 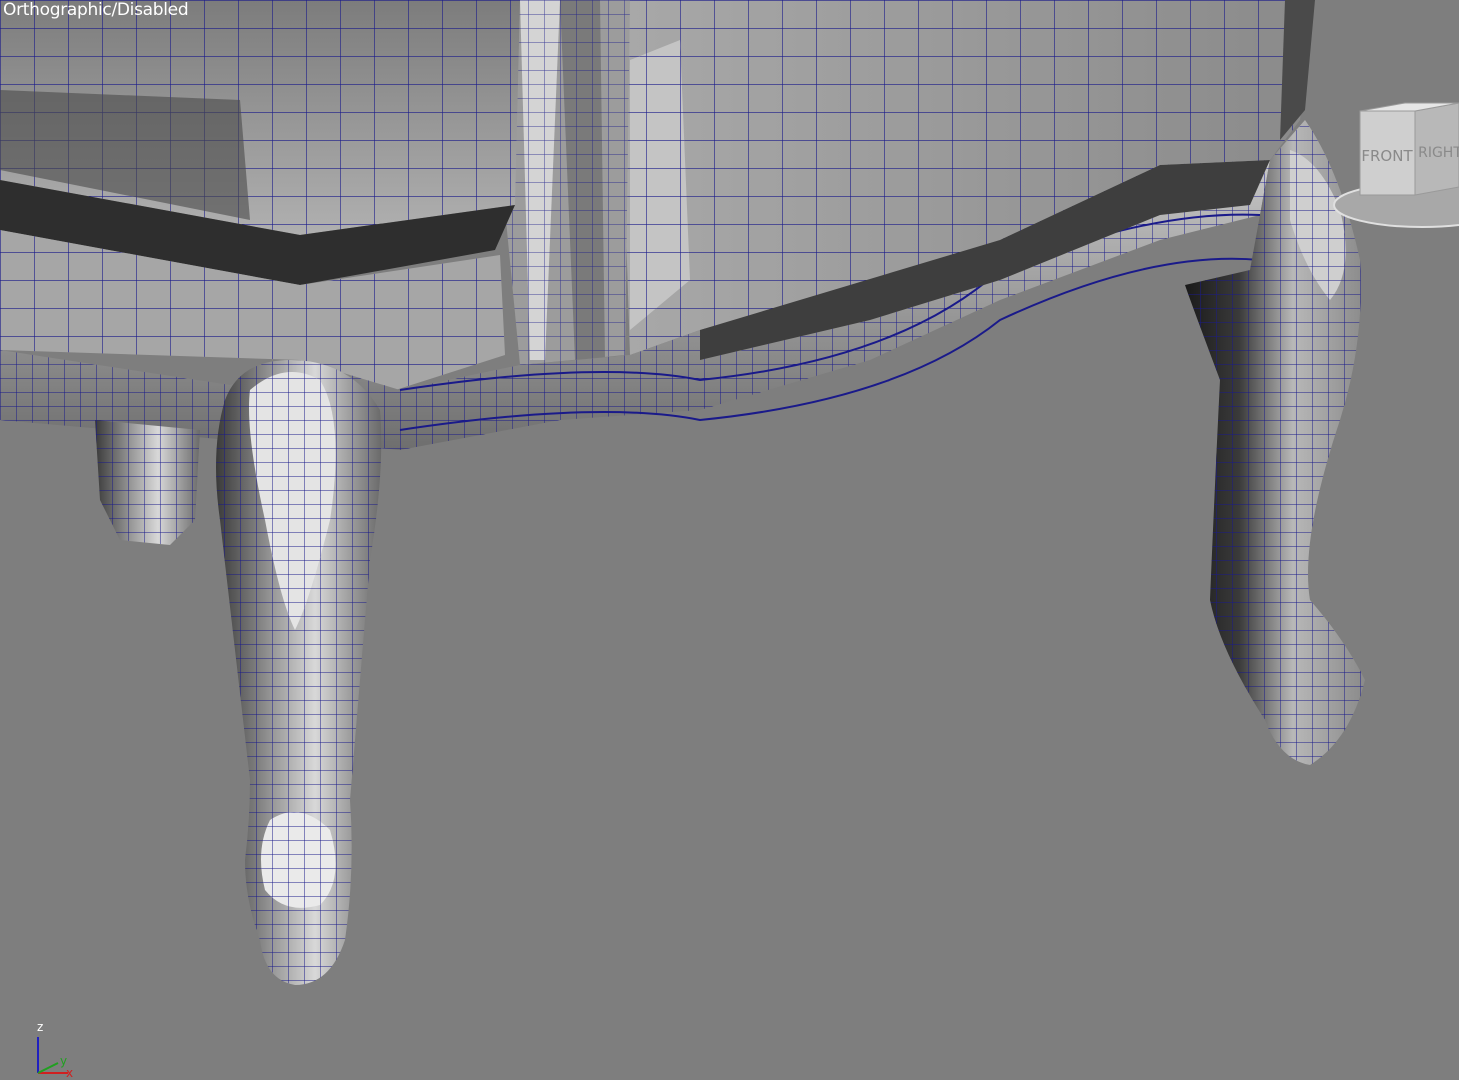 I want to click on seat-cushion, so click(x=260, y=142).